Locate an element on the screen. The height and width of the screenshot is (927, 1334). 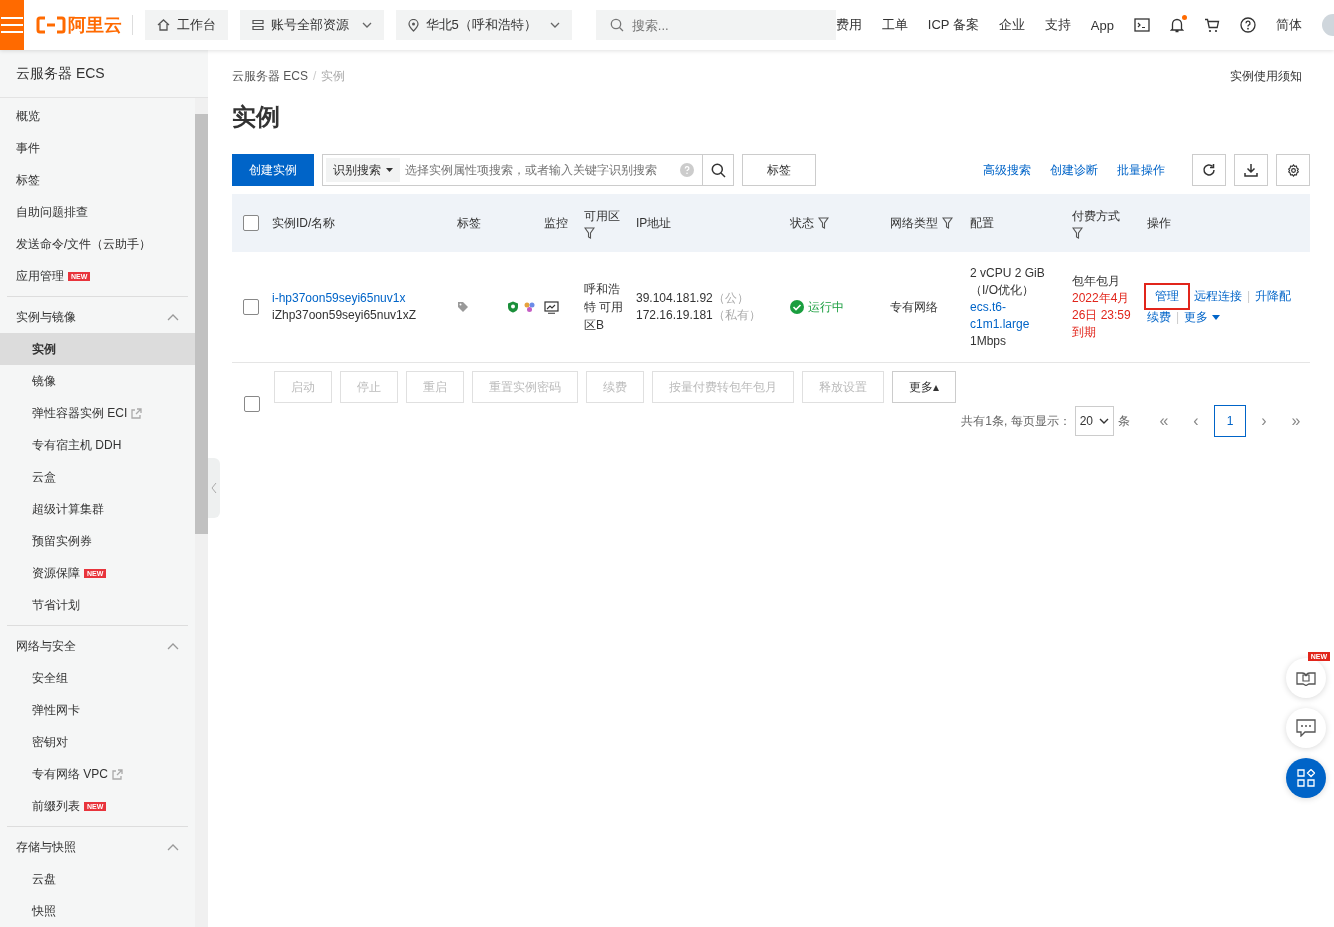
toolbar-link: 批量操作 is located at coordinates (1141, 170).